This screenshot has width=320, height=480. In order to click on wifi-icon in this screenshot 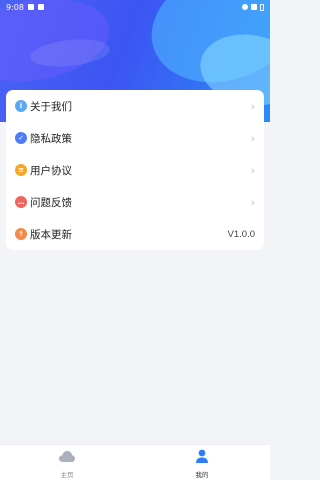, I will do `click(245, 7)`.